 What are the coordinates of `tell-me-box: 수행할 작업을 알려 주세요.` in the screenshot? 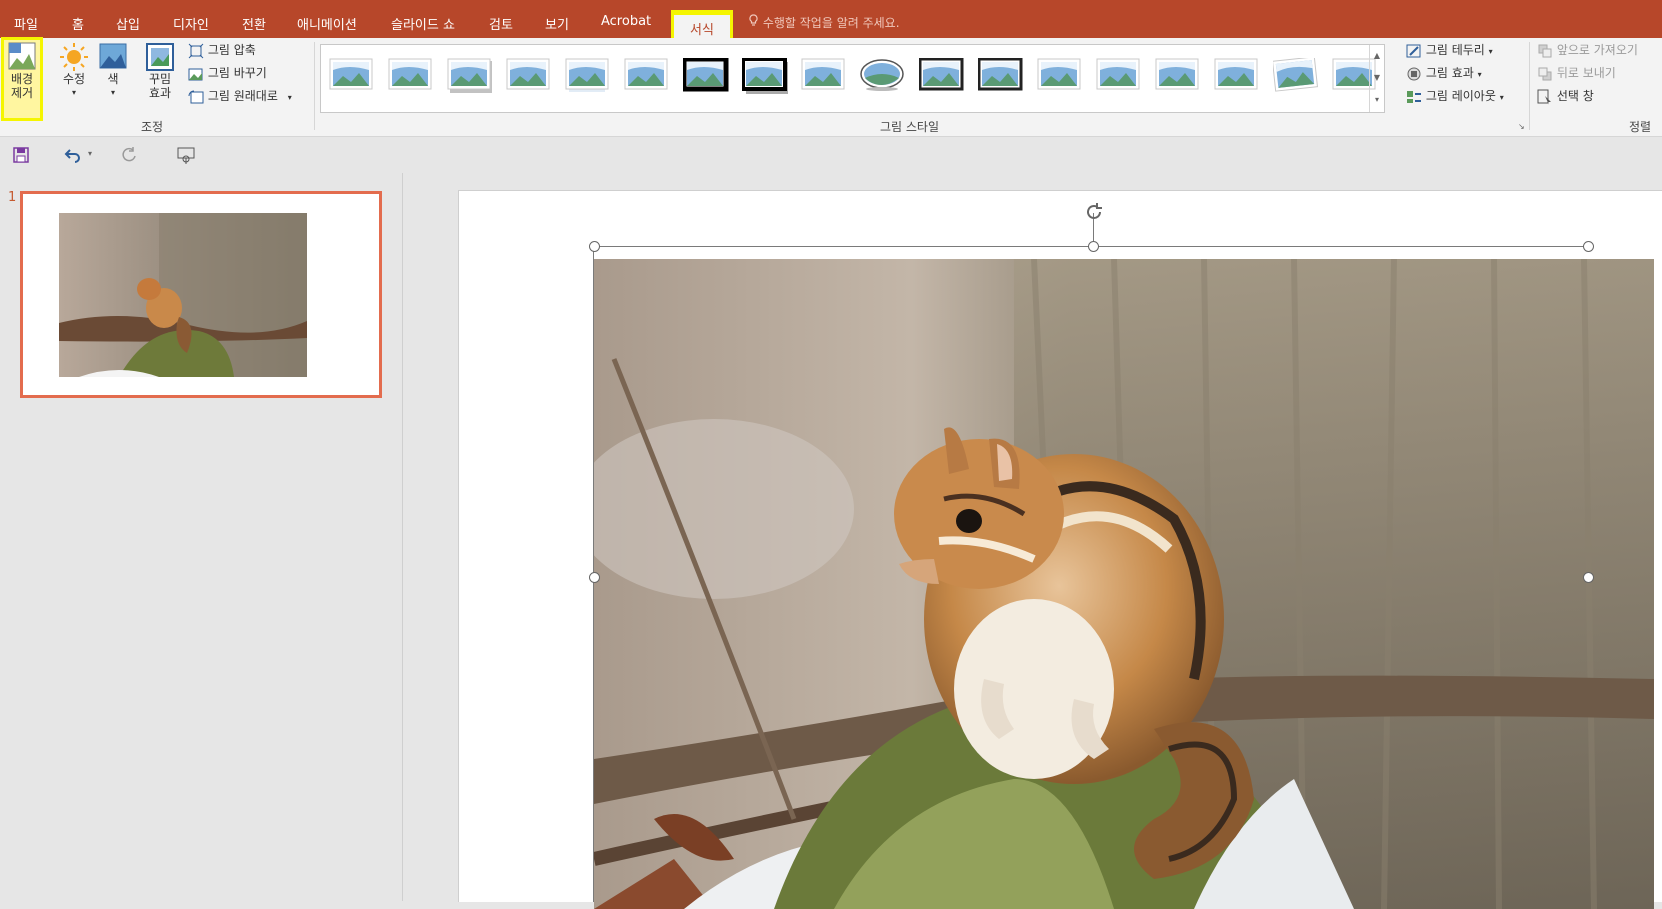 It's located at (824, 22).